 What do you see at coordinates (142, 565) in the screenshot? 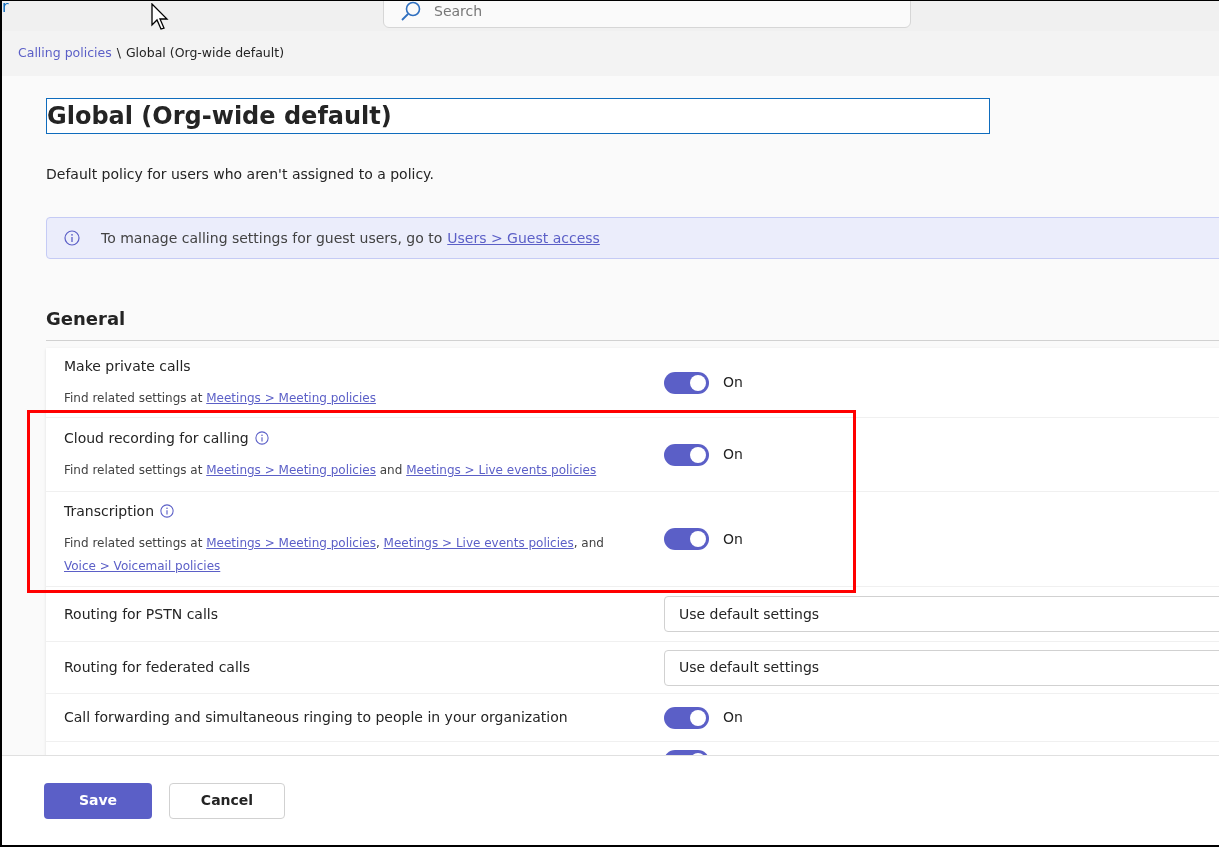
I see `settings-link: Voice > Voicemail policies` at bounding box center [142, 565].